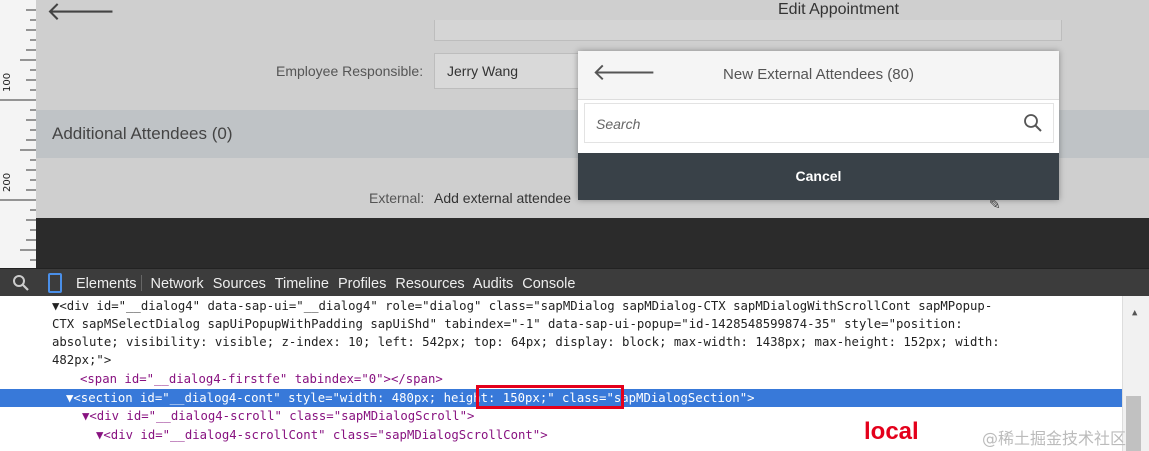 The height and width of the screenshot is (451, 1149). Describe the element at coordinates (483, 71) in the screenshot. I see `employee-responsible-value: Jerry Wang` at that location.